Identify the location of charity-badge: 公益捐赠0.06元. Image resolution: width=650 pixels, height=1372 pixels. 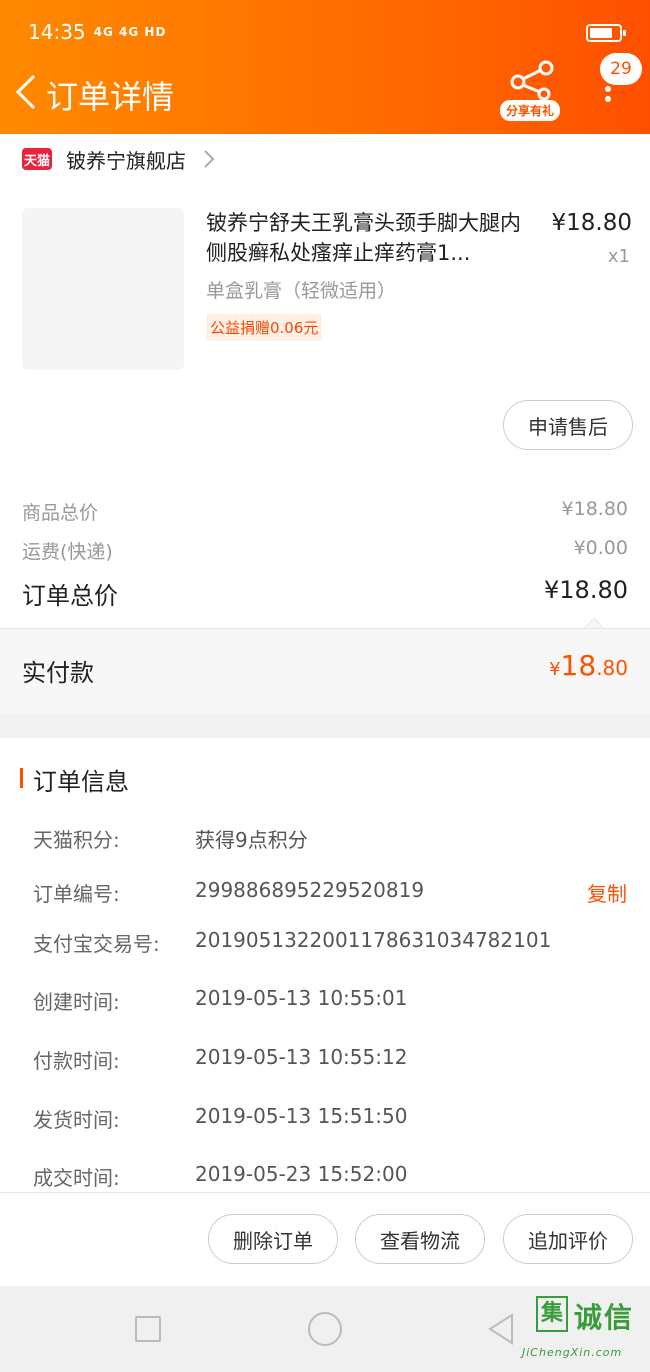
(264, 327).